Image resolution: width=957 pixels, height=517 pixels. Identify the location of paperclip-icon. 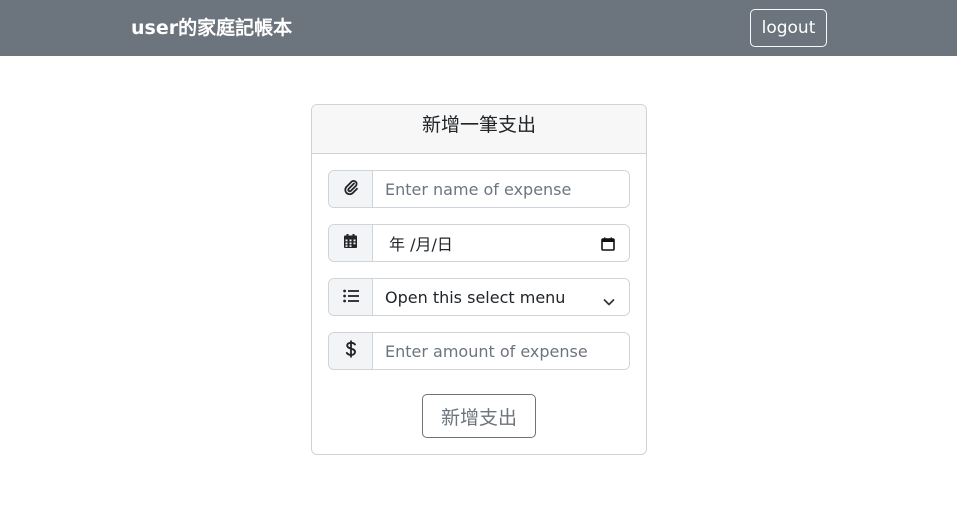
(351, 189).